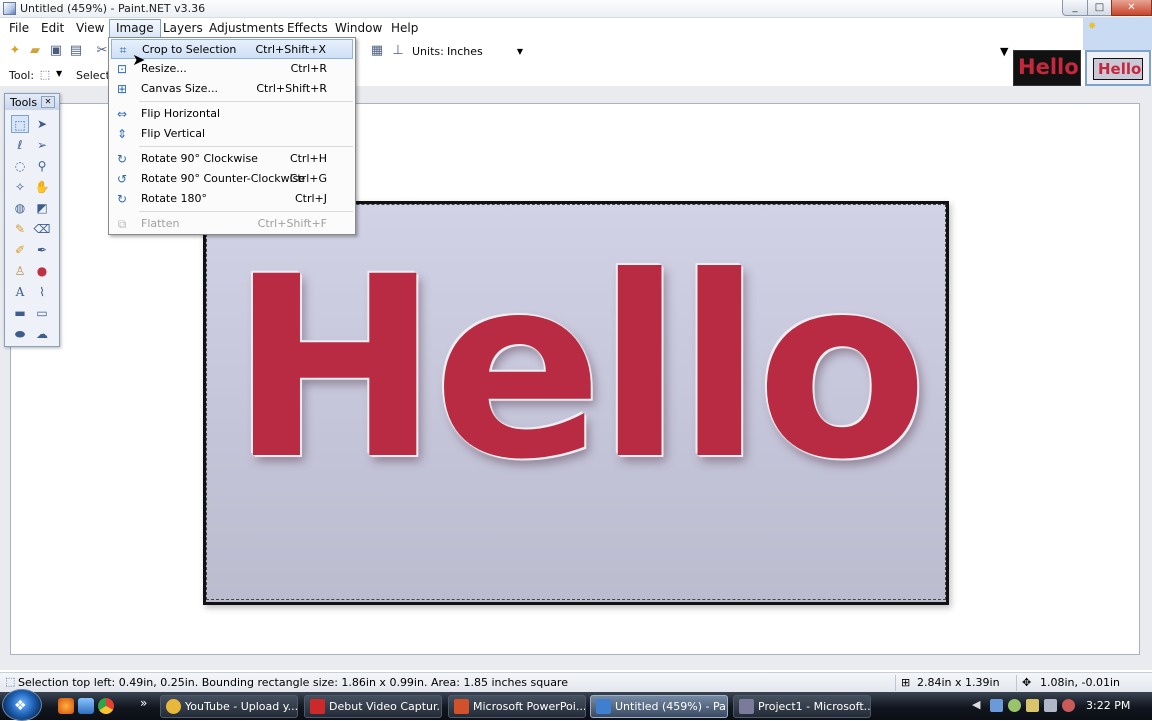 This screenshot has width=1152, height=721. What do you see at coordinates (1075, 8) in the screenshot?
I see `minimize-button: _` at bounding box center [1075, 8].